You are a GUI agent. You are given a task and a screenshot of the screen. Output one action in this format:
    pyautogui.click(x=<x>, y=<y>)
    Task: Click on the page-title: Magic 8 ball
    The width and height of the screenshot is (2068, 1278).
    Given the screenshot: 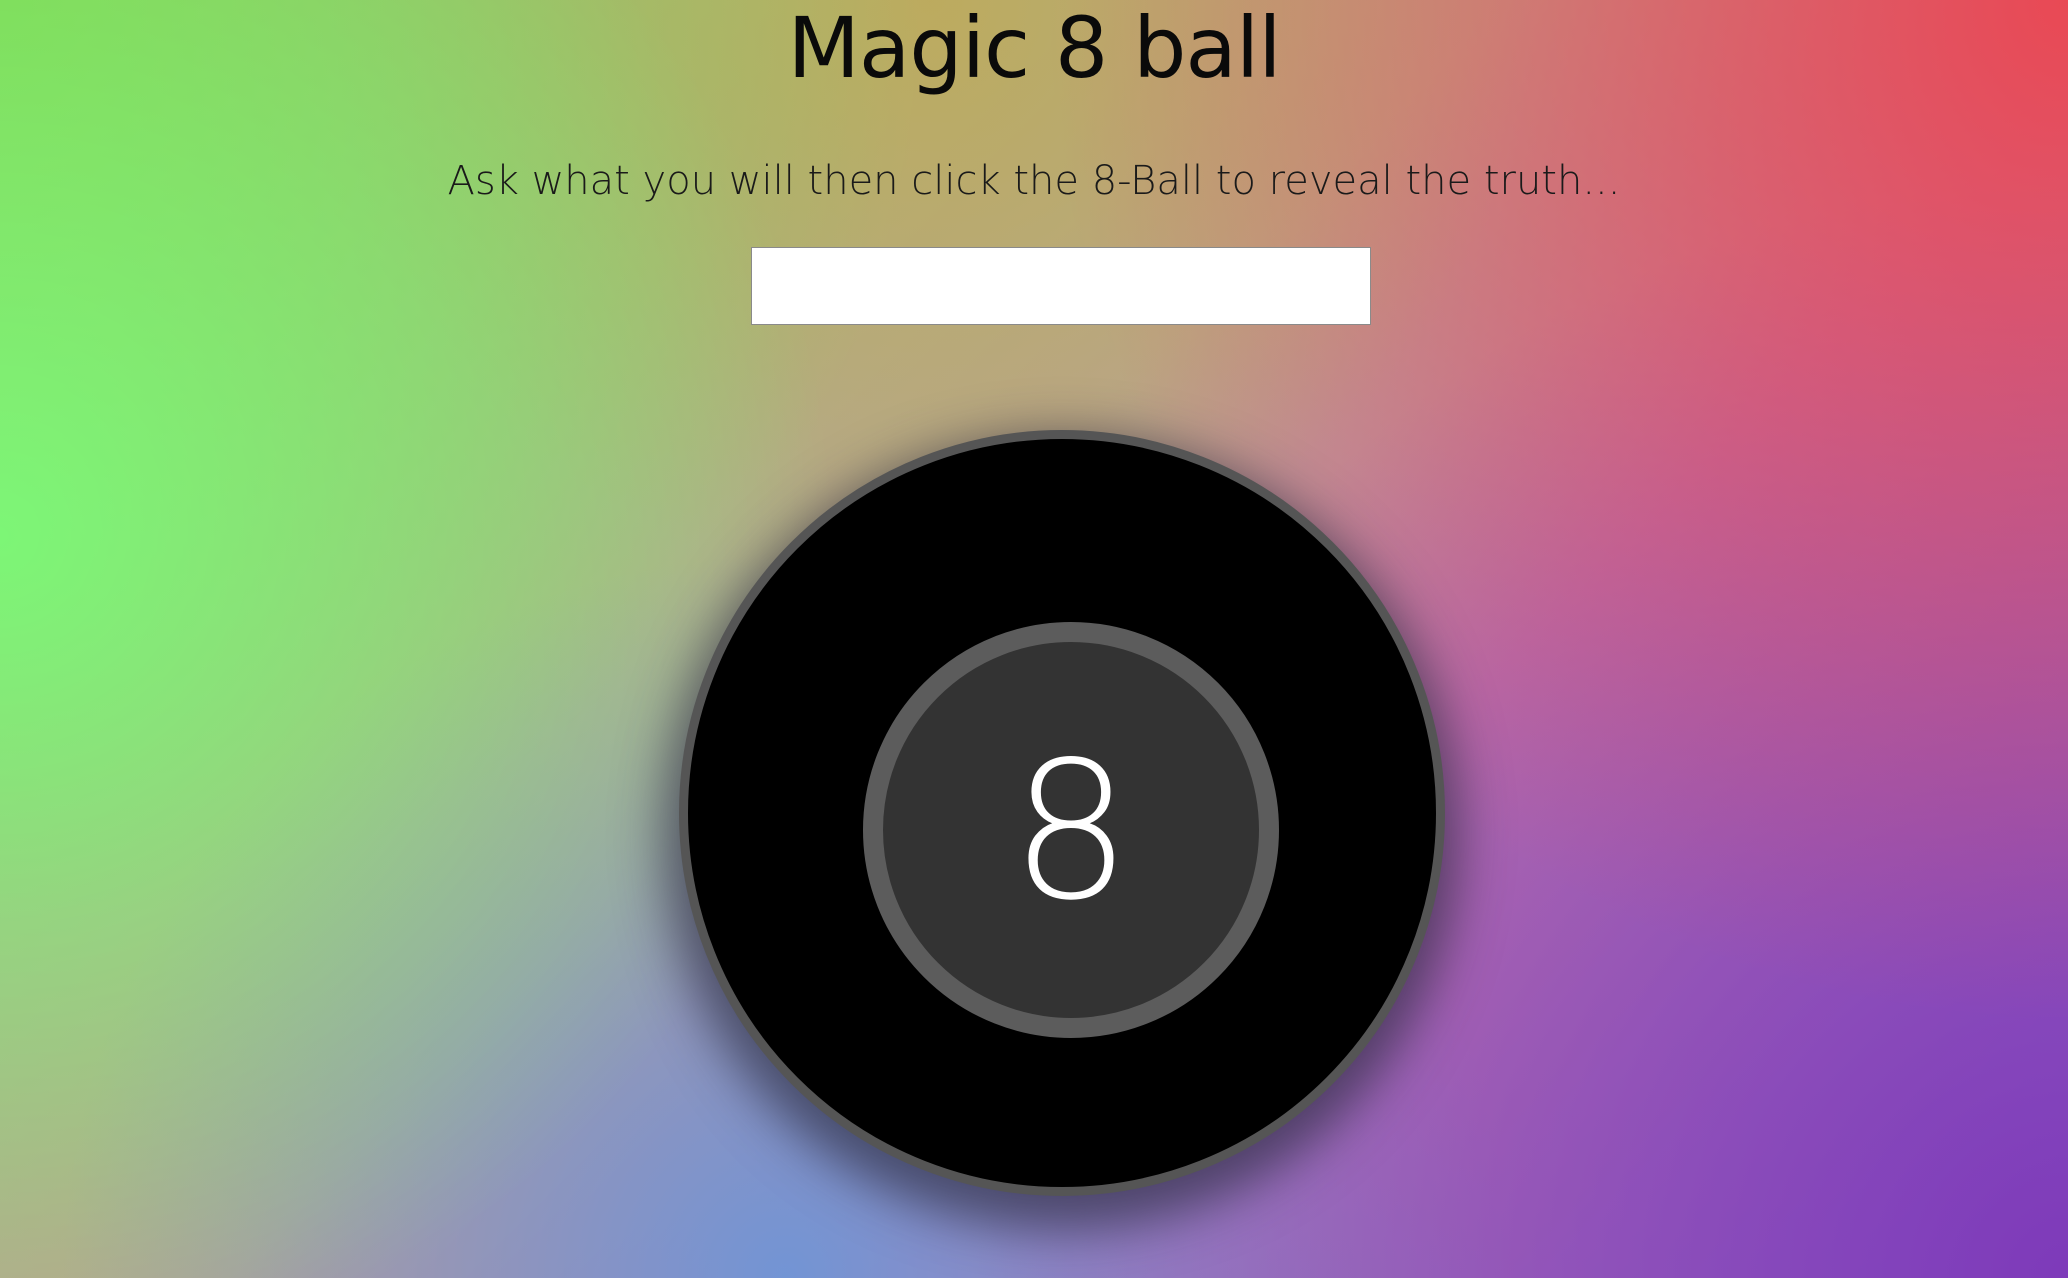 What is the action you would take?
    pyautogui.click(x=1034, y=48)
    